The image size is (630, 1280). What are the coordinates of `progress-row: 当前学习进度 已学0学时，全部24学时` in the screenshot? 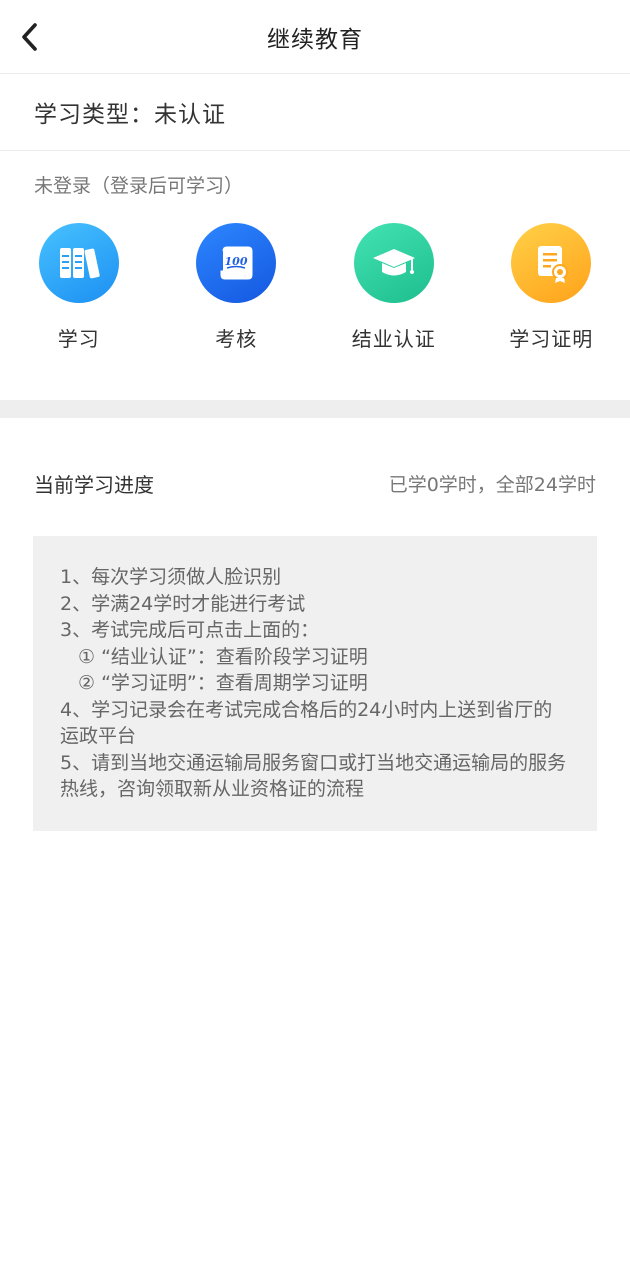 It's located at (315, 483).